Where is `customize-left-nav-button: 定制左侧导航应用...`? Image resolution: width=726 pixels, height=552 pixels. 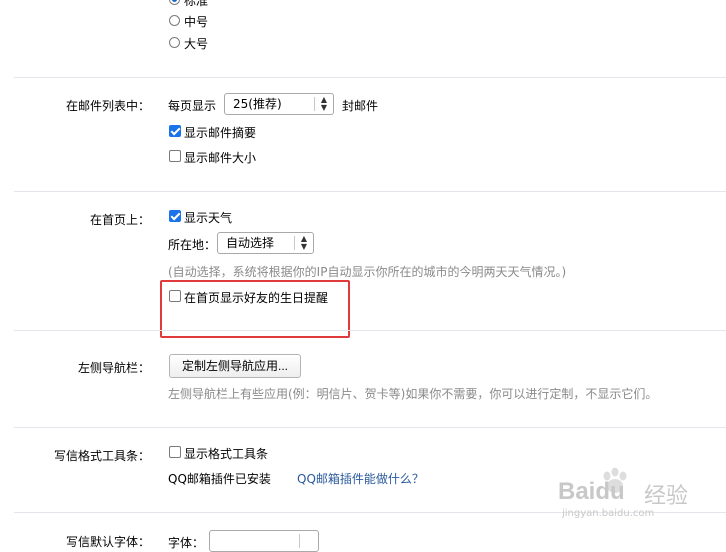
customize-left-nav-button: 定制左侧导航应用... is located at coordinates (235, 366).